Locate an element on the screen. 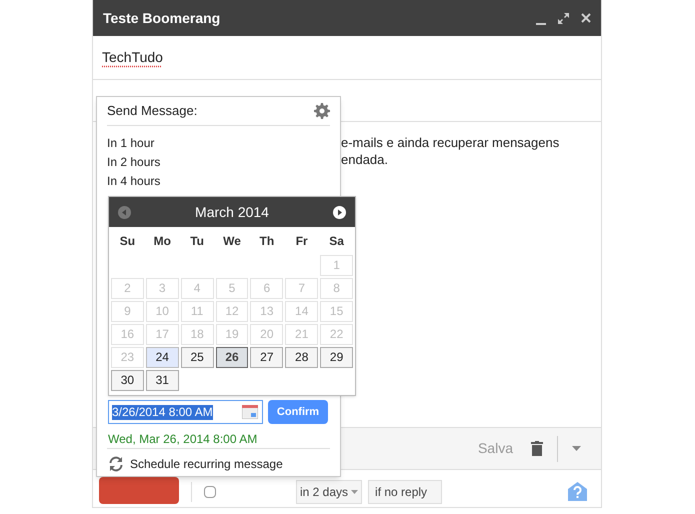 The height and width of the screenshot is (514, 695). trash-icon is located at coordinates (537, 448).